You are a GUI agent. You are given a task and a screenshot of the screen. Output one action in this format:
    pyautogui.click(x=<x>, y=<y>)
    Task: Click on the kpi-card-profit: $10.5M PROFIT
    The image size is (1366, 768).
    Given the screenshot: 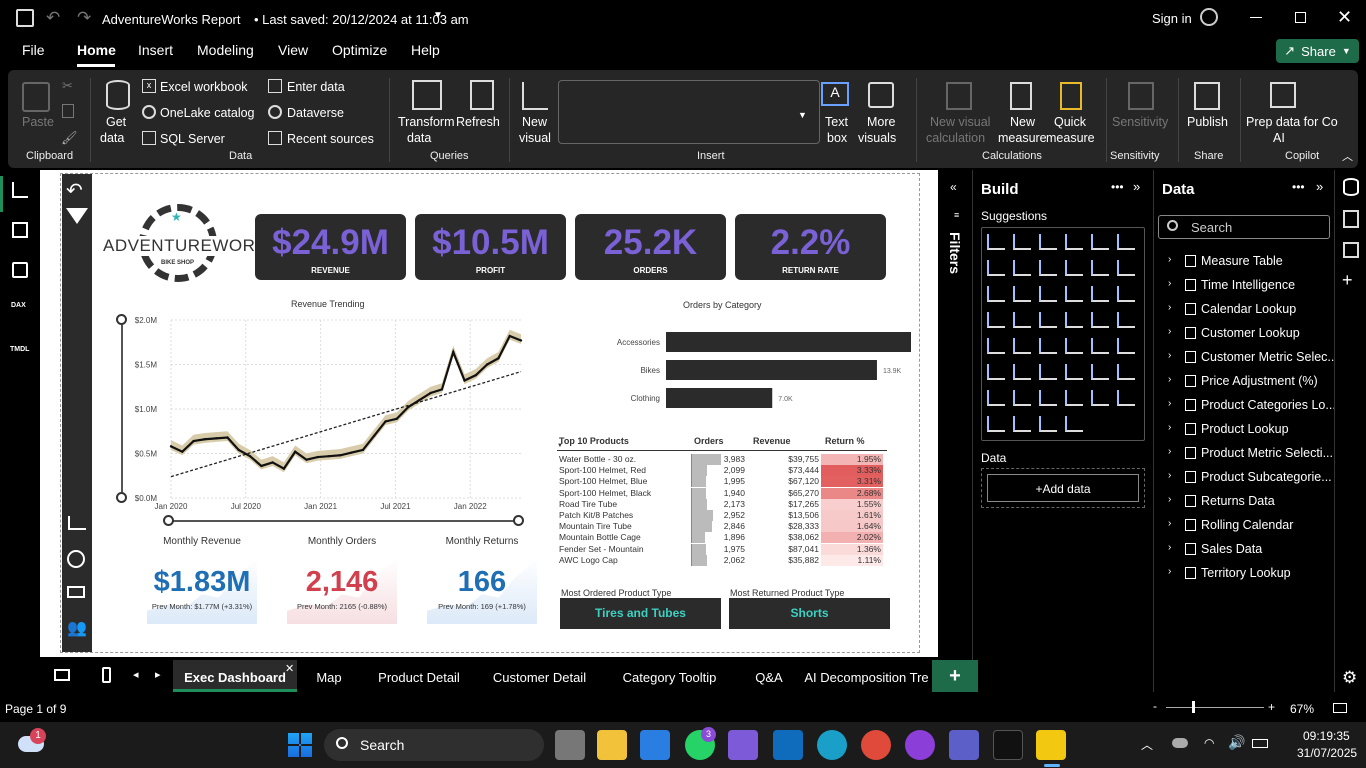 What is the action you would take?
    pyautogui.click(x=490, y=247)
    